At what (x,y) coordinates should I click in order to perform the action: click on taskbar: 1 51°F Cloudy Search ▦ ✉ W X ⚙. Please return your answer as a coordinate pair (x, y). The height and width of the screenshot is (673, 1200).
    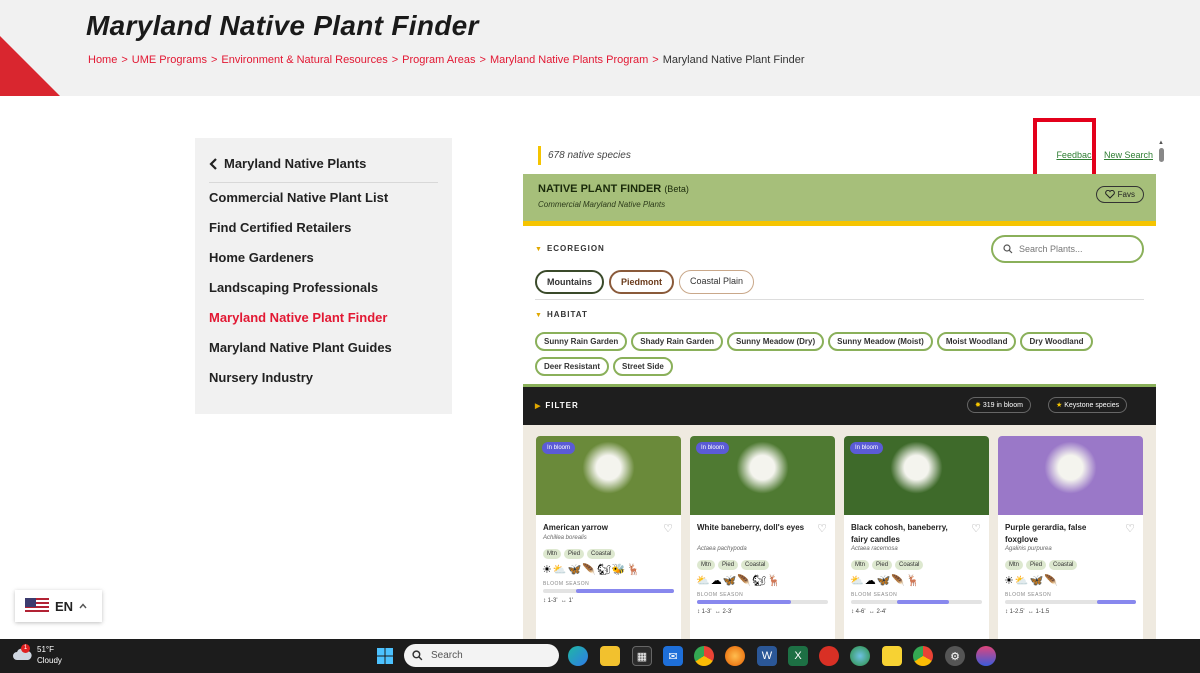
    Looking at the image, I should click on (600, 656).